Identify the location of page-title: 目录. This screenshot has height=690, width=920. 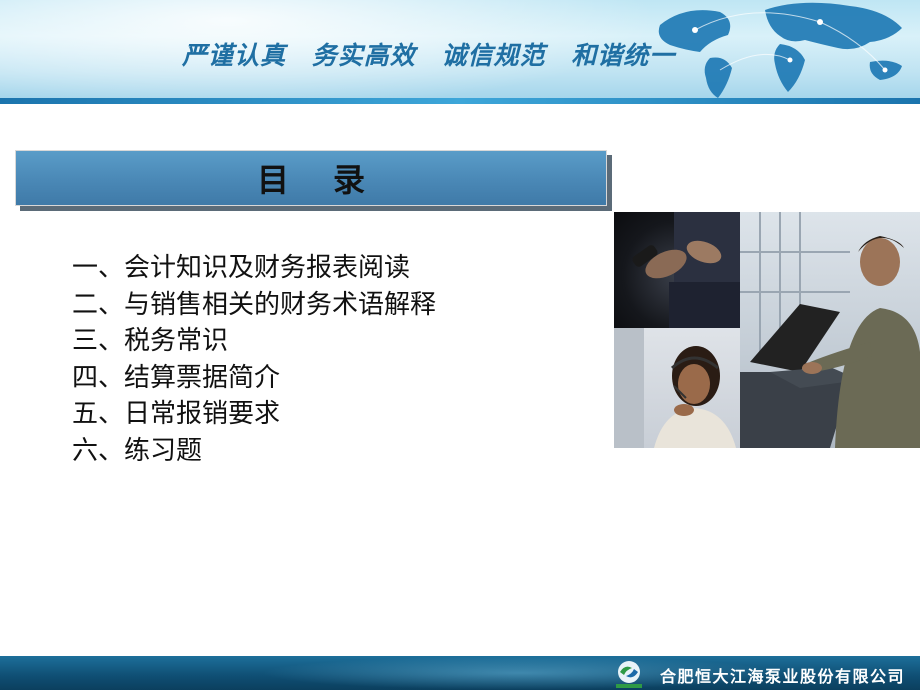
(332, 180).